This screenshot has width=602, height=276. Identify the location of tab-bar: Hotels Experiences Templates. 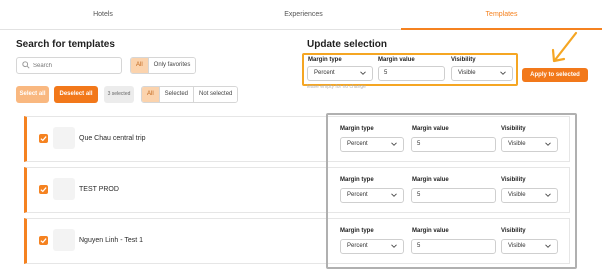
(301, 15).